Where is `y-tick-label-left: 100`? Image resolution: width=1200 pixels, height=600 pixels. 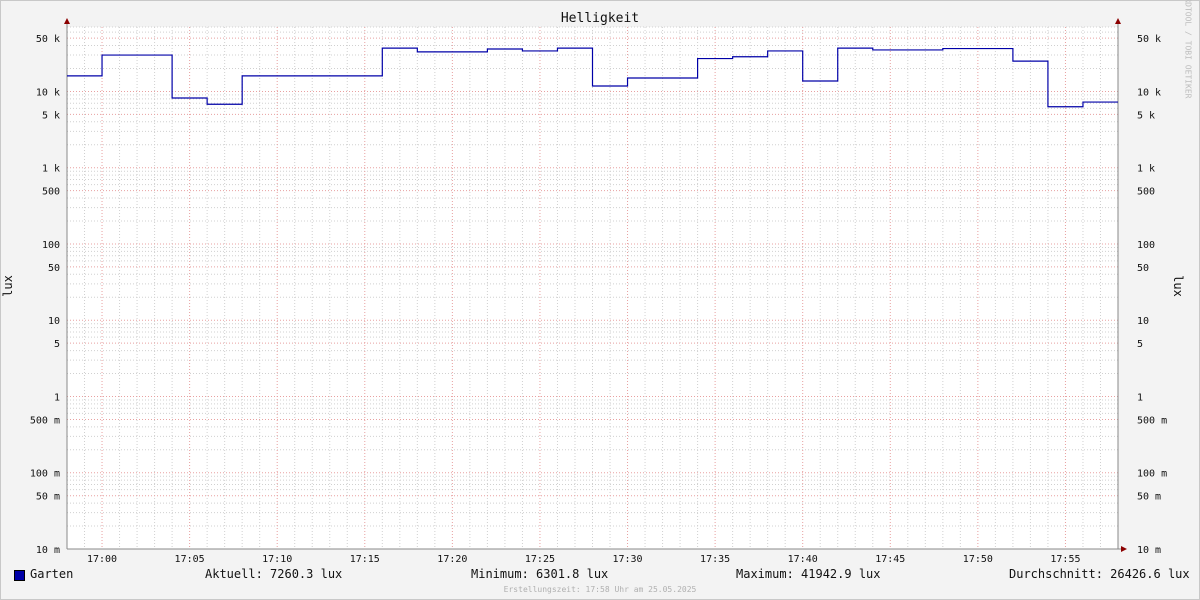 y-tick-label-left: 100 is located at coordinates (51, 245).